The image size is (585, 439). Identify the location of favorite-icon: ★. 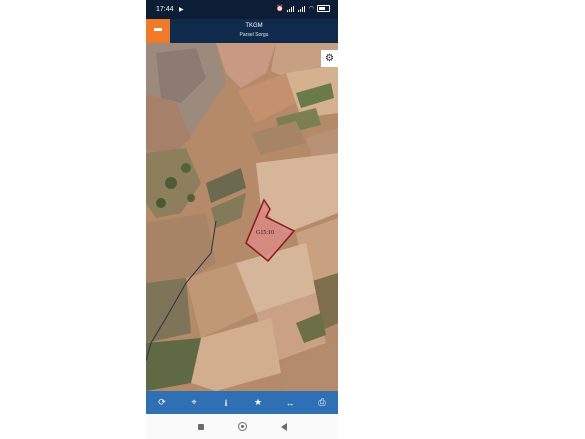
(258, 402).